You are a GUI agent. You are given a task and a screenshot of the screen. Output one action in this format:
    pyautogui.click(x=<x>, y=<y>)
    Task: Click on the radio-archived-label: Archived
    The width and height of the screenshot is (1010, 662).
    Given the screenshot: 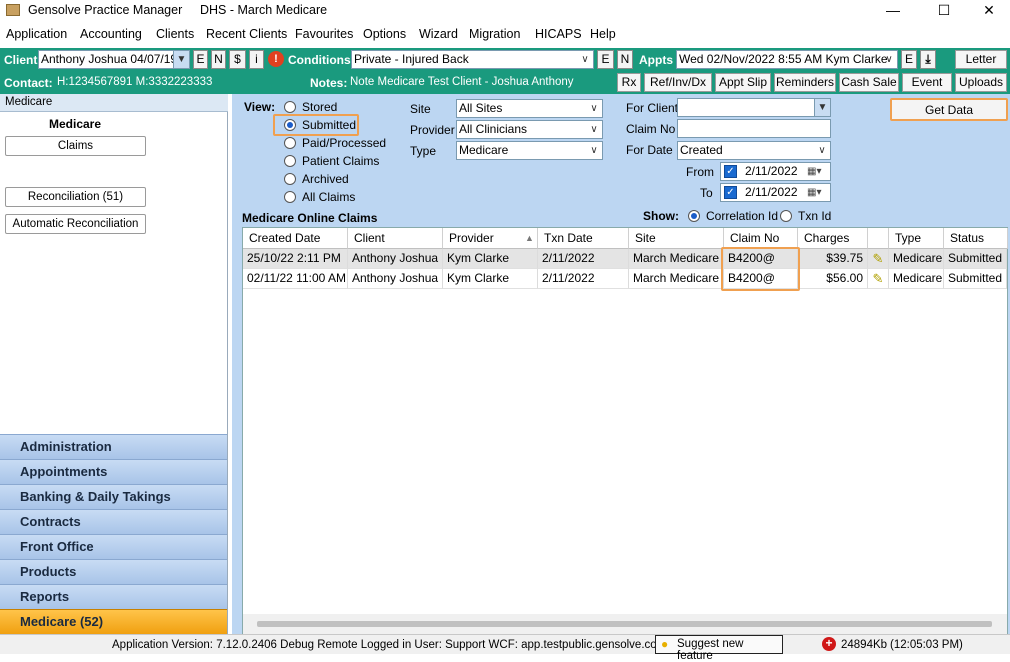 What is the action you would take?
    pyautogui.click(x=325, y=179)
    